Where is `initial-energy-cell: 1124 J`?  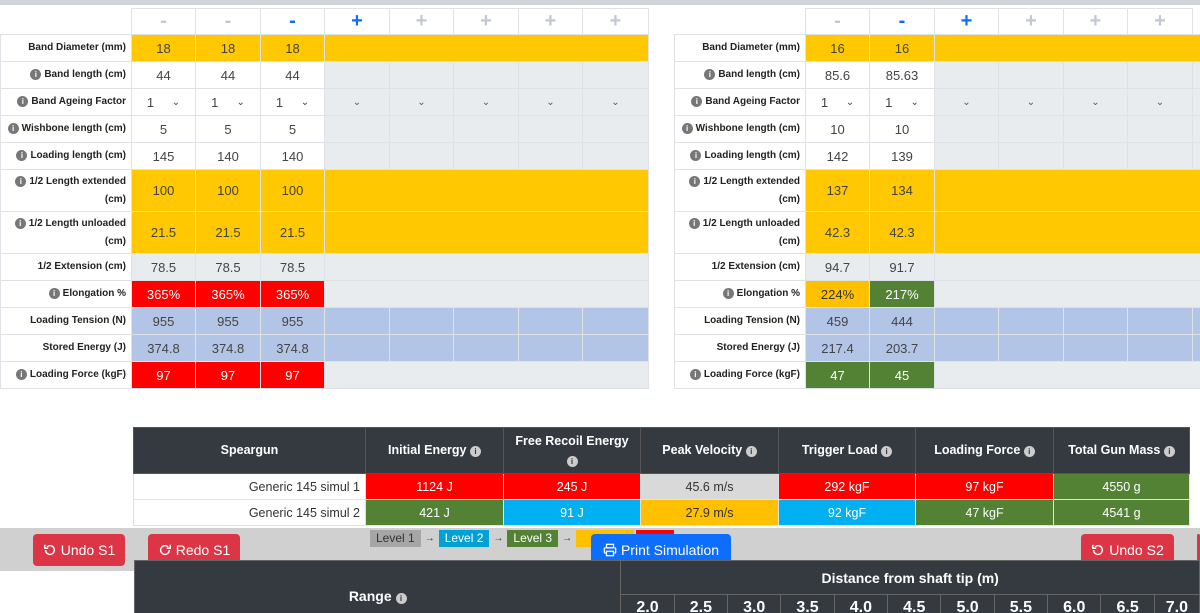
initial-energy-cell: 1124 J is located at coordinates (434, 486).